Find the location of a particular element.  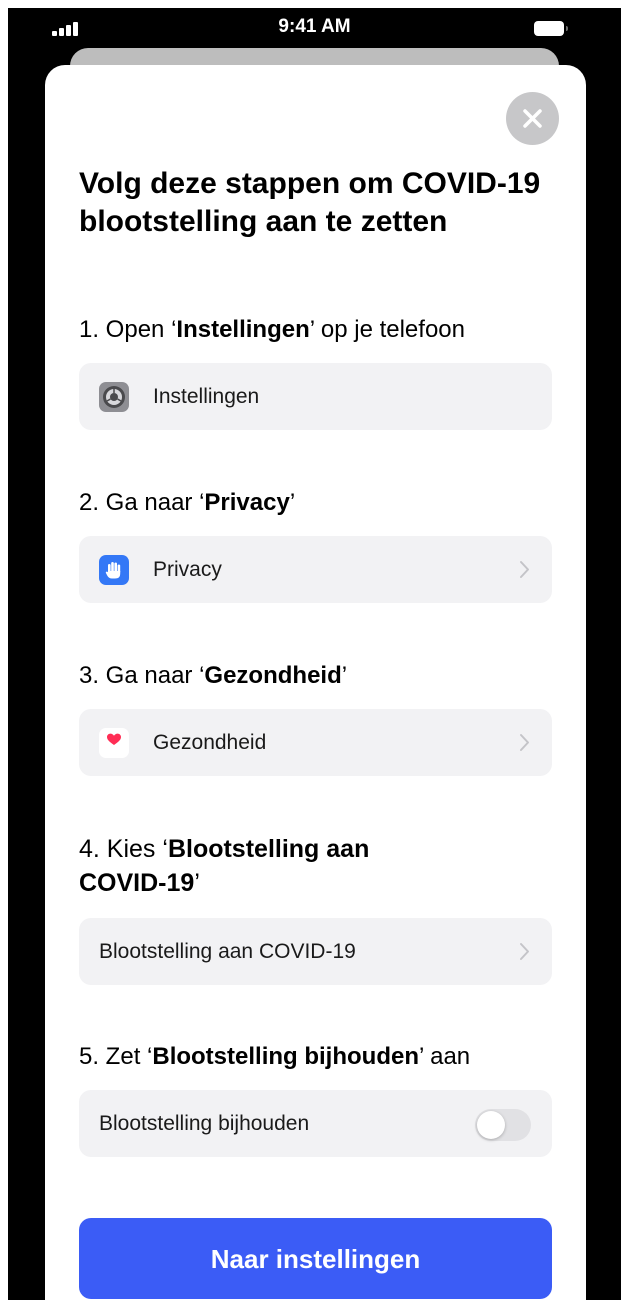

health-heart-icon is located at coordinates (114, 743).